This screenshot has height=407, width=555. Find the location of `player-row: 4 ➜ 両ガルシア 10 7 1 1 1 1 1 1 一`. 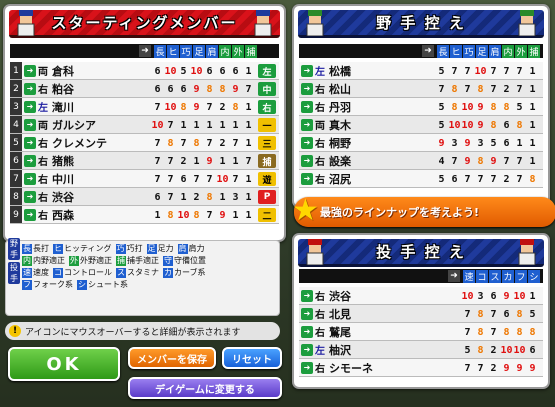

player-row: 4 ➜ 両ガルシア 10 7 1 1 1 1 1 1 一 is located at coordinates (144, 125).